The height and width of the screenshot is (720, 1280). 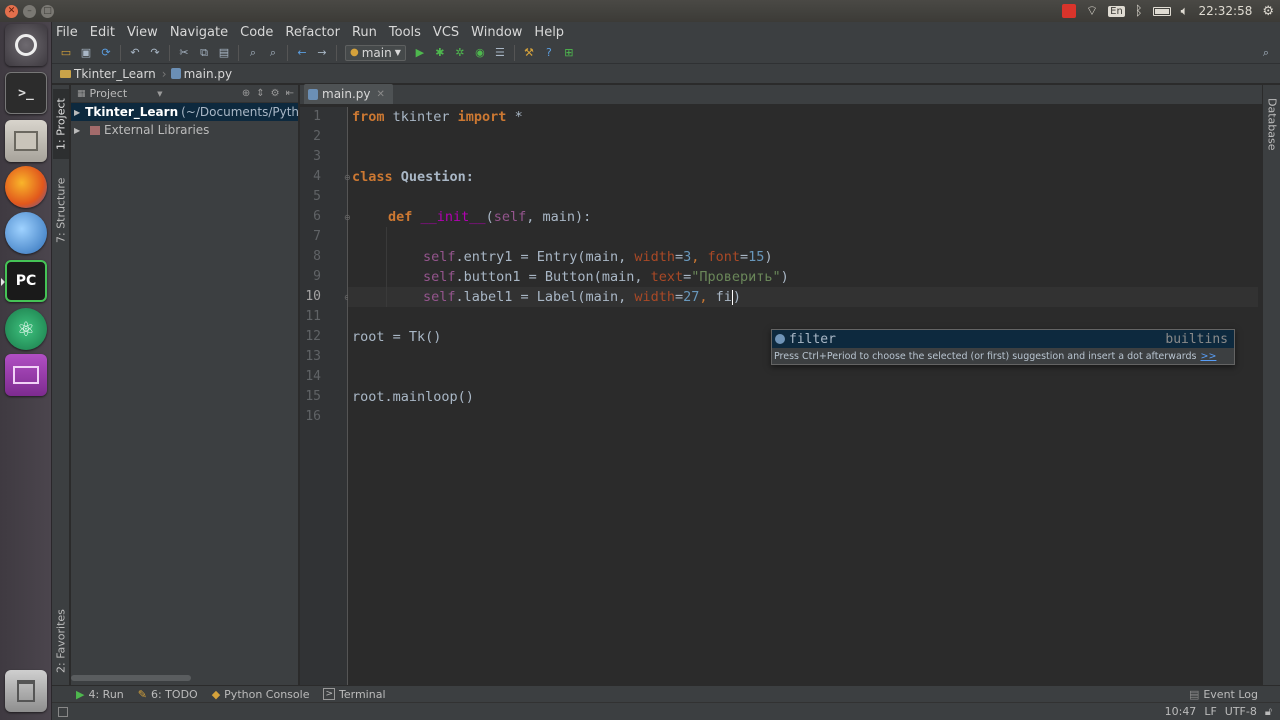 I want to click on code-line-6: def __init__(self, main):, so click(x=489, y=217).